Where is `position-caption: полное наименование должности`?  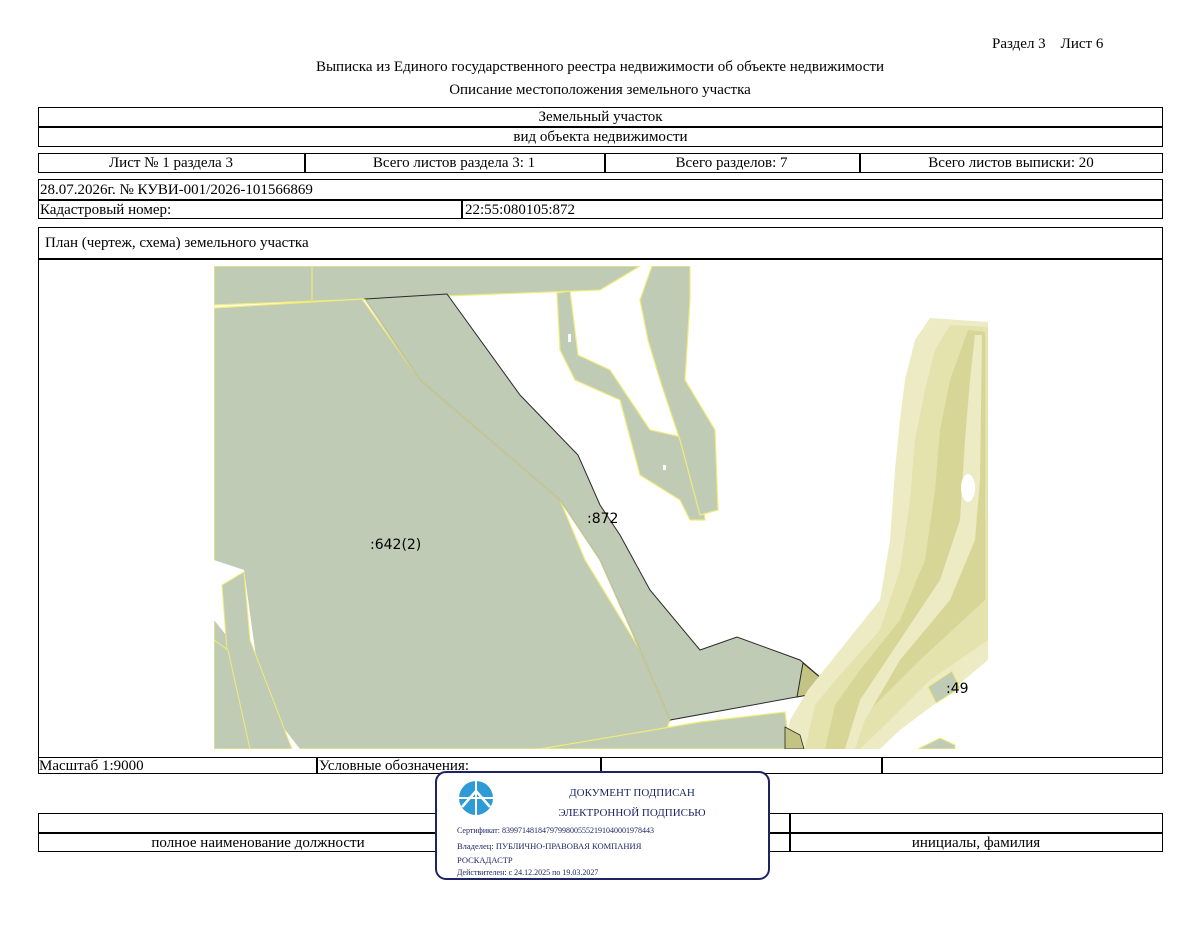
position-caption: полное наименование должности is located at coordinates (258, 843).